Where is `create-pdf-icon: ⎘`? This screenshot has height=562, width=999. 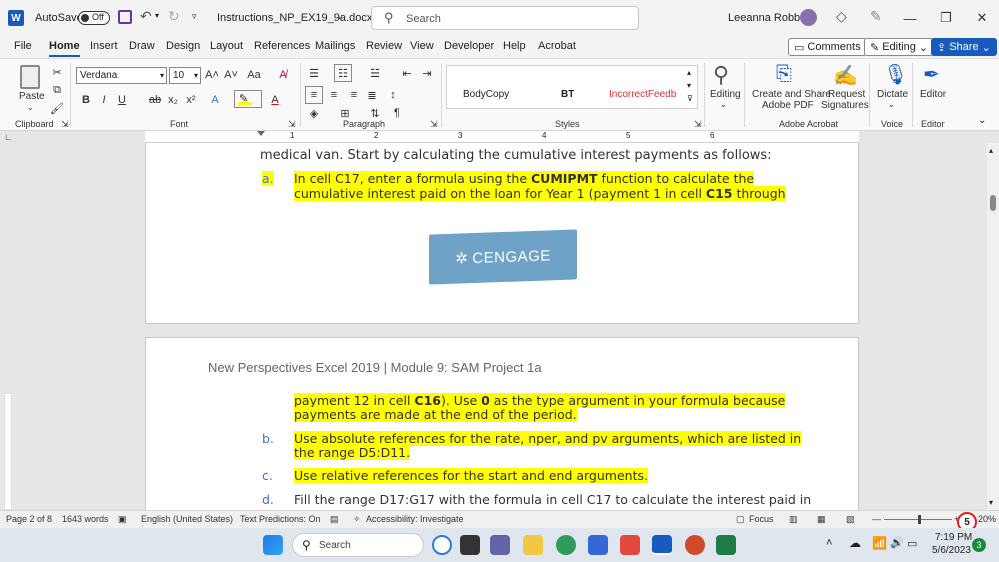
create-pdf-icon: ⎘ is located at coordinates (784, 74).